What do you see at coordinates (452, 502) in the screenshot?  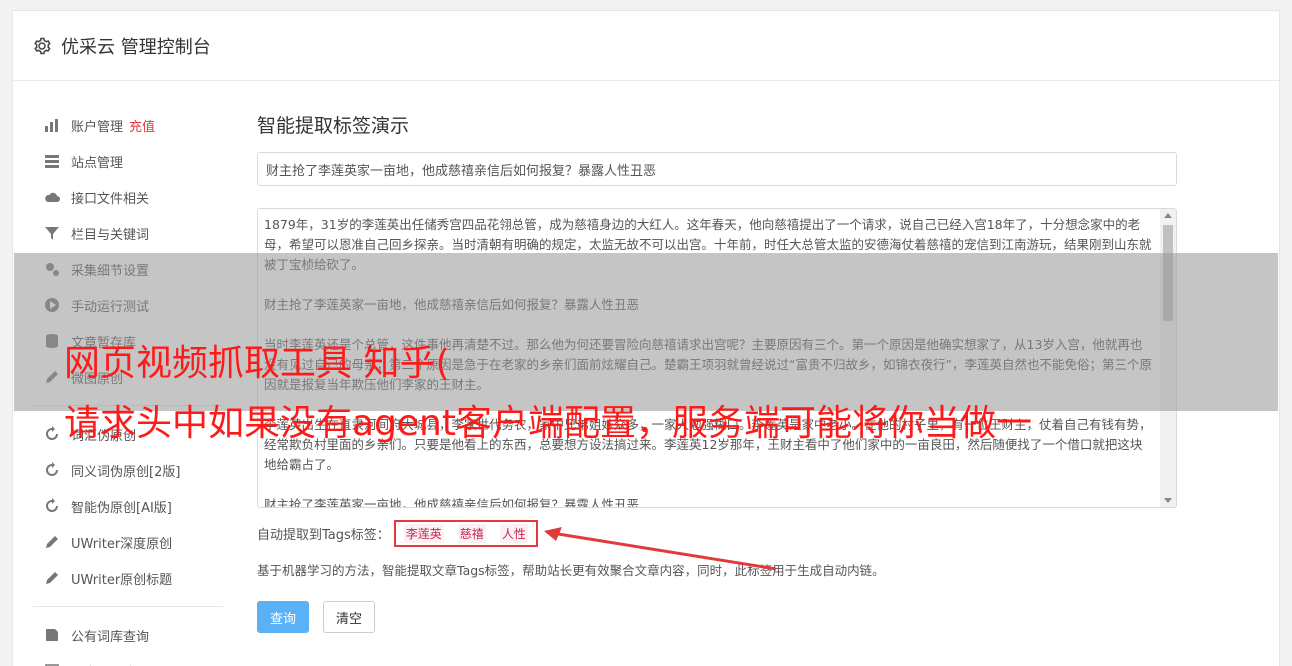 I see `content-paragraph: 财主抢了李莲英家一亩地，他成慈禧亲信后如何报复？暴露人性丑恶` at bounding box center [452, 502].